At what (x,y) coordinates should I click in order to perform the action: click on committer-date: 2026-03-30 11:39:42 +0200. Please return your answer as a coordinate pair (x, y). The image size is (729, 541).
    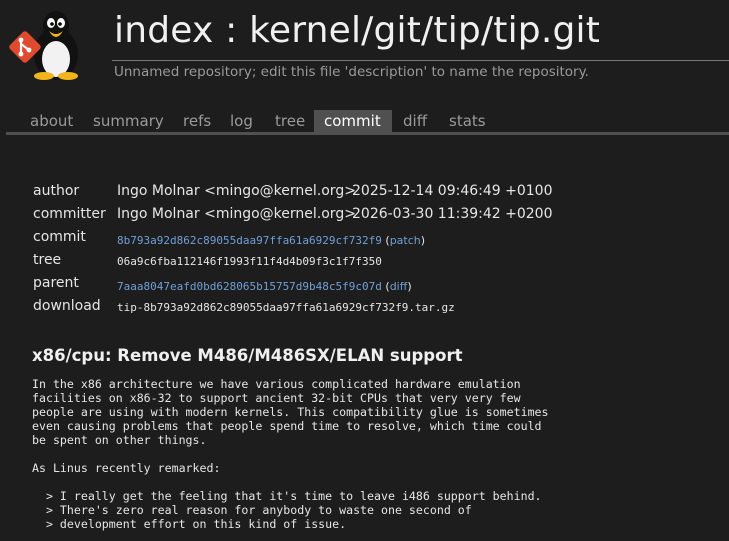
    Looking at the image, I should click on (452, 214).